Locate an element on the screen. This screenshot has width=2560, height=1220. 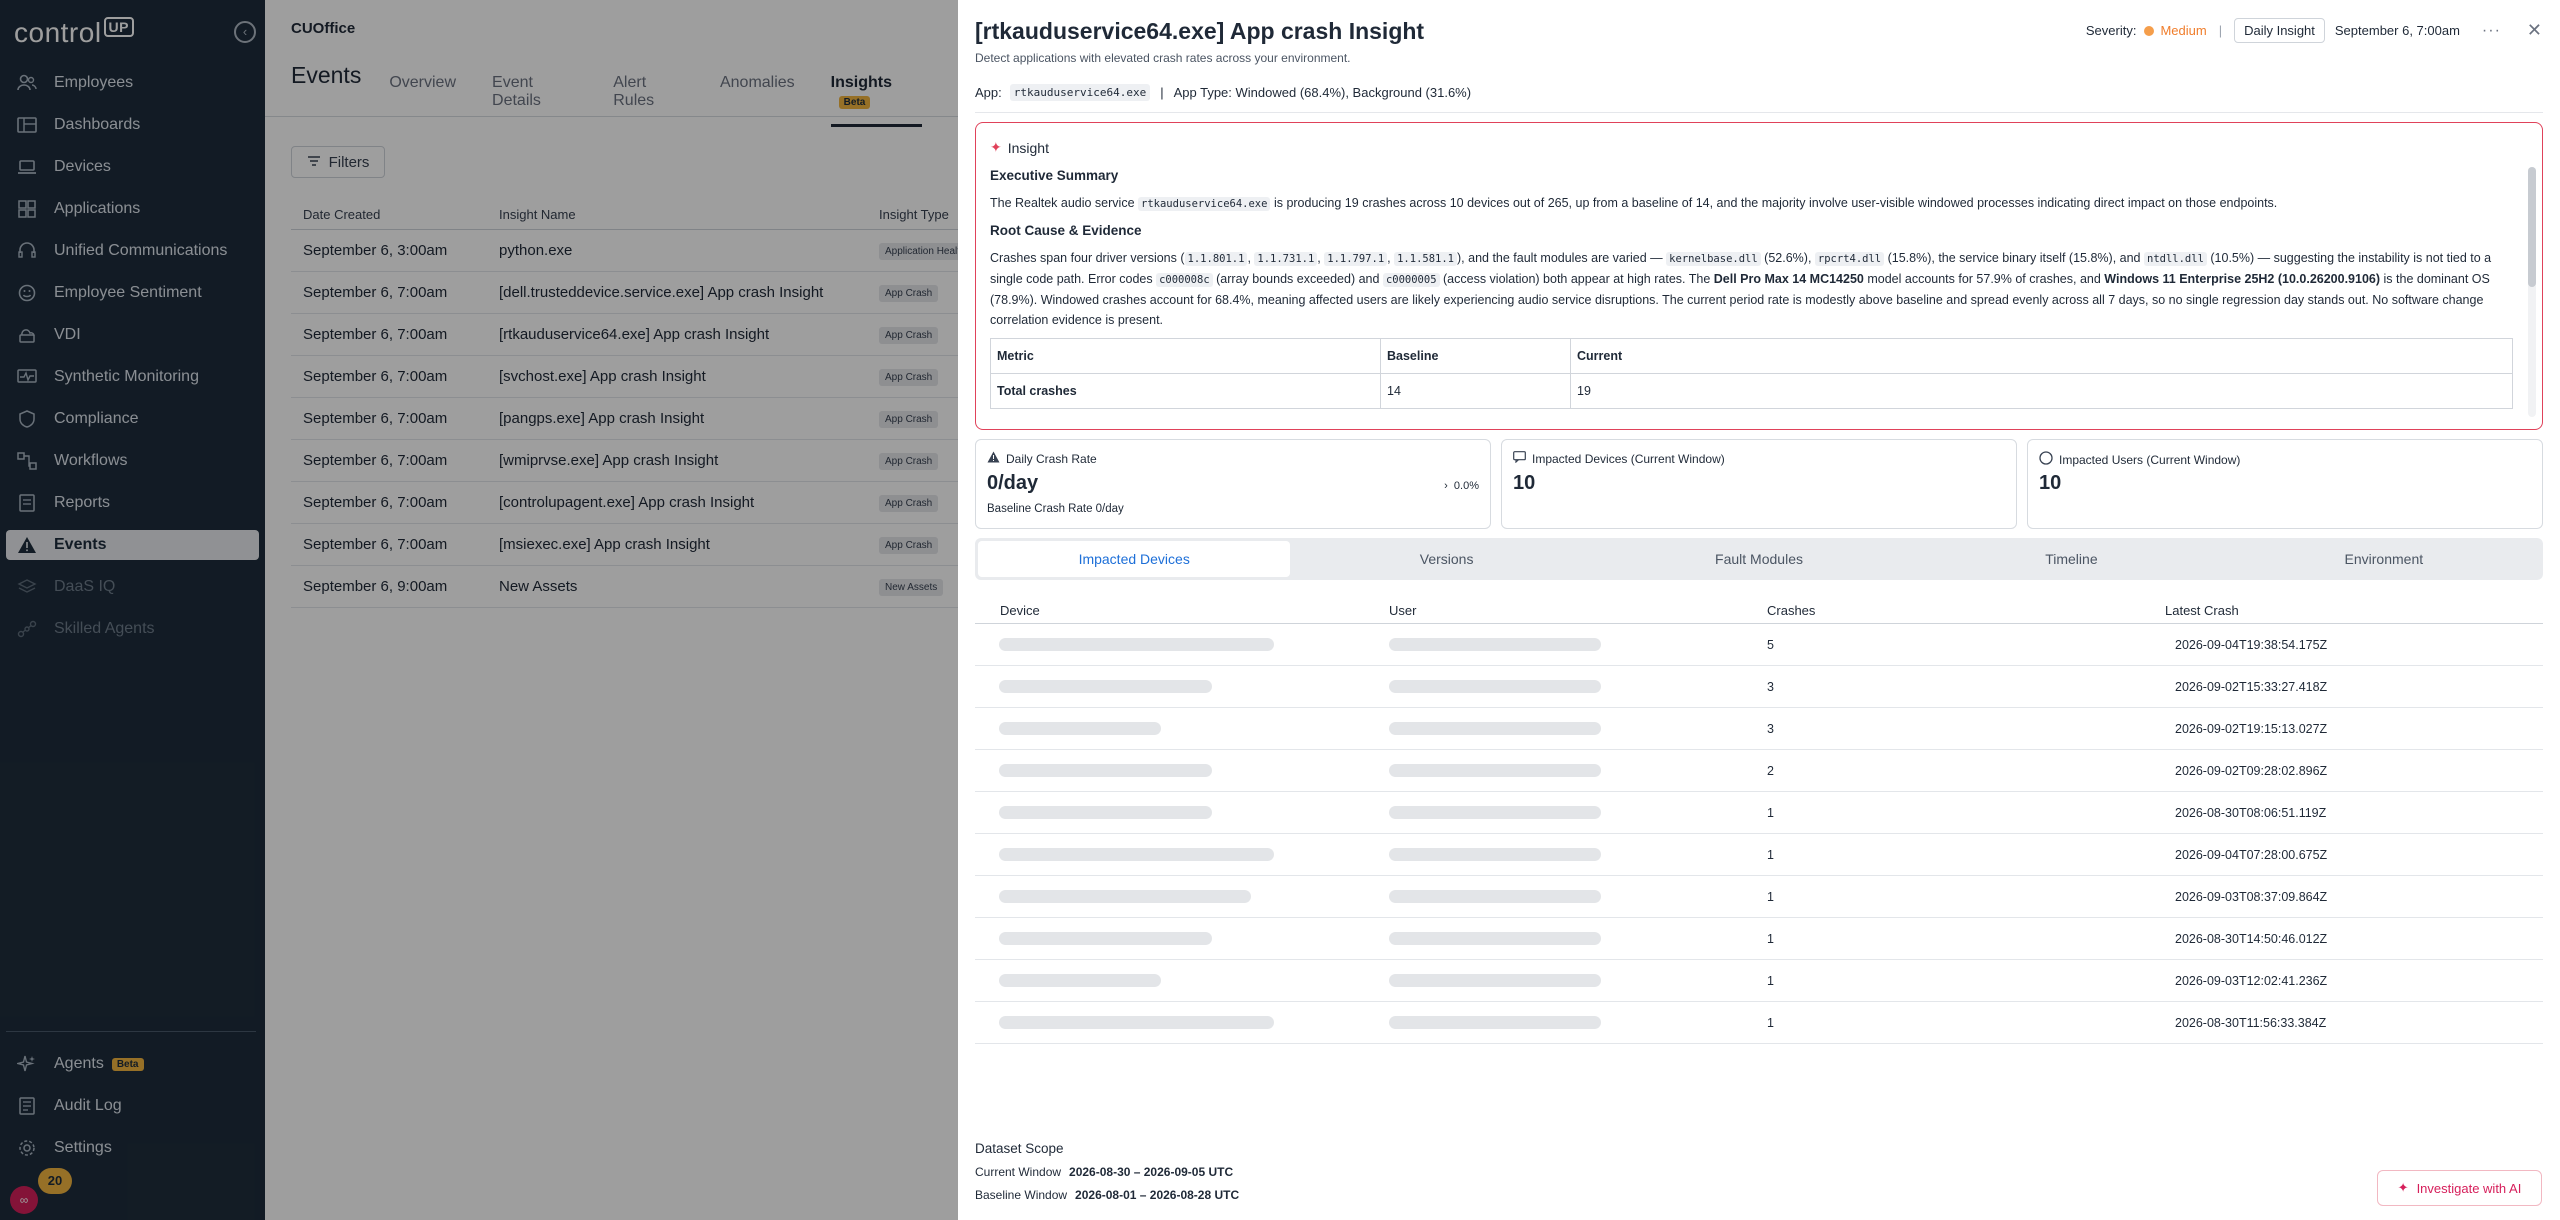
text-run: Crashes span four driver versions ( is located at coordinates (1087, 258).